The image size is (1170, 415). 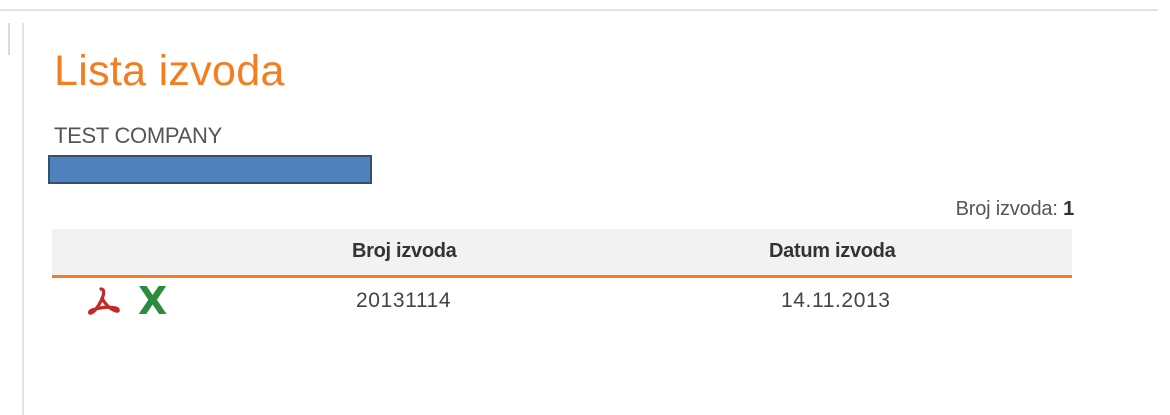 What do you see at coordinates (1068, 209) in the screenshot?
I see `statement-count-value: 1` at bounding box center [1068, 209].